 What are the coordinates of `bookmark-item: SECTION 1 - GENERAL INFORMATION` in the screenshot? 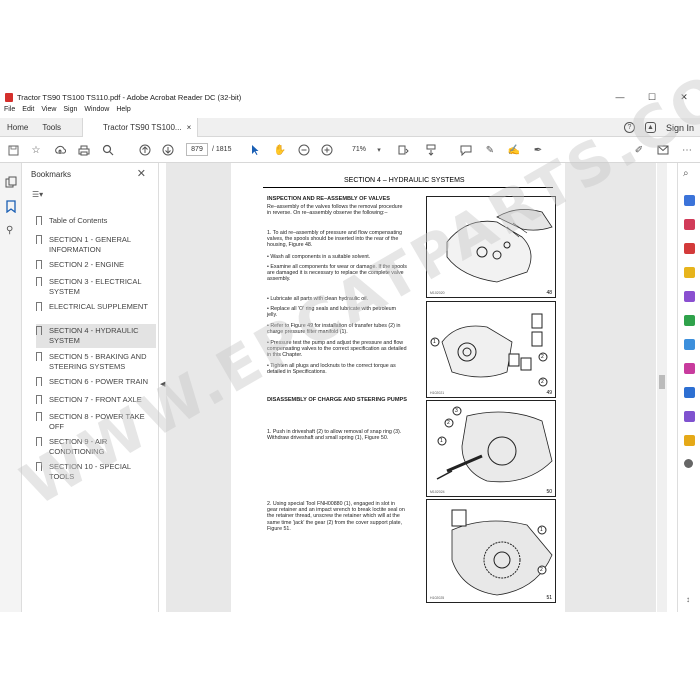 It's located at (96, 245).